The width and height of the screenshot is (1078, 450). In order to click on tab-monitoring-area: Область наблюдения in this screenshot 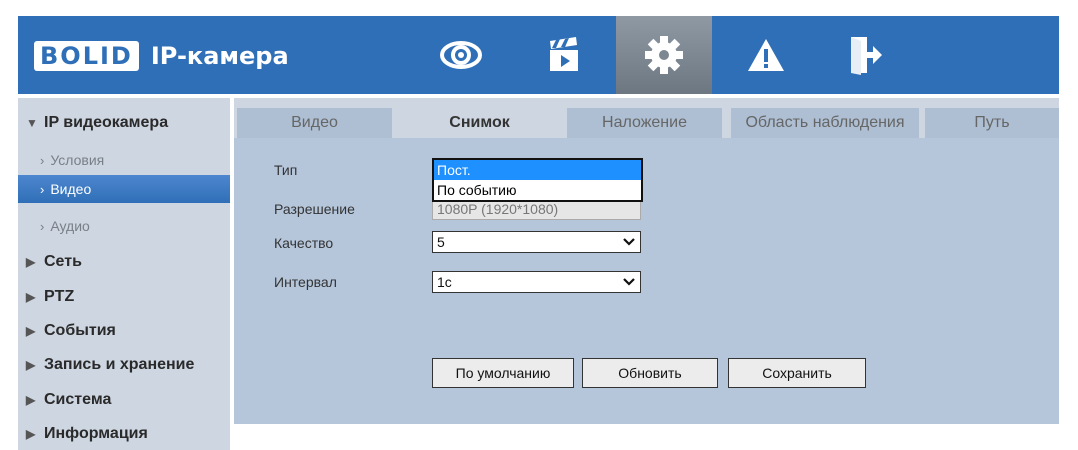, I will do `click(825, 123)`.